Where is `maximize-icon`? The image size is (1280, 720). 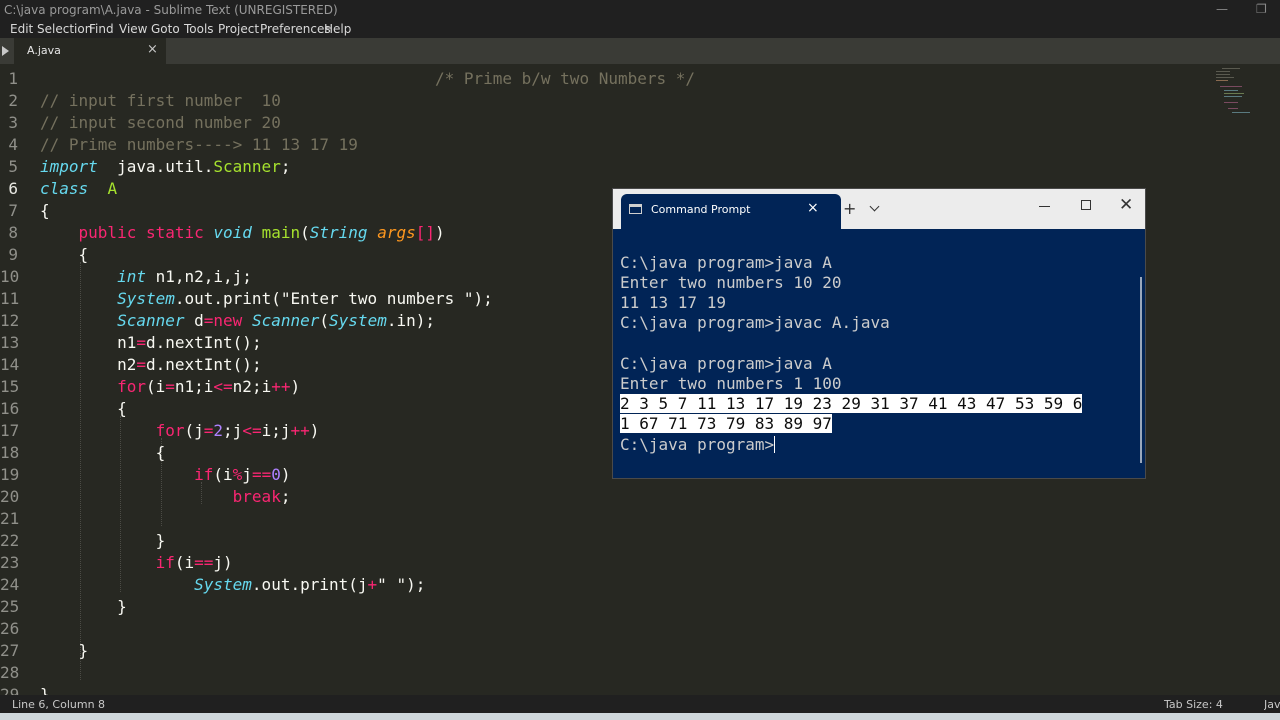 maximize-icon is located at coordinates (1086, 205).